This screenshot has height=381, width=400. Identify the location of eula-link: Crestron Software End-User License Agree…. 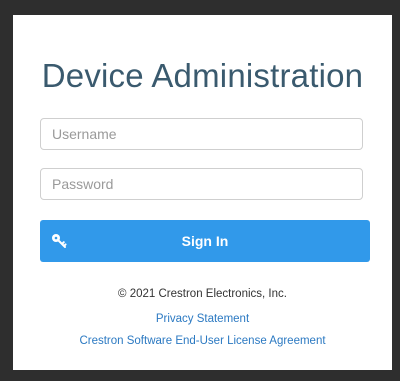
(202, 341).